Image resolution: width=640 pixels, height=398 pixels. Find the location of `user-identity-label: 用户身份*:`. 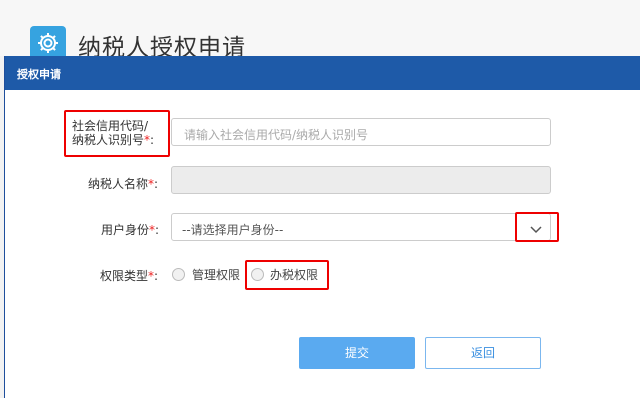

user-identity-label: 用户身份*: is located at coordinates (130, 229).